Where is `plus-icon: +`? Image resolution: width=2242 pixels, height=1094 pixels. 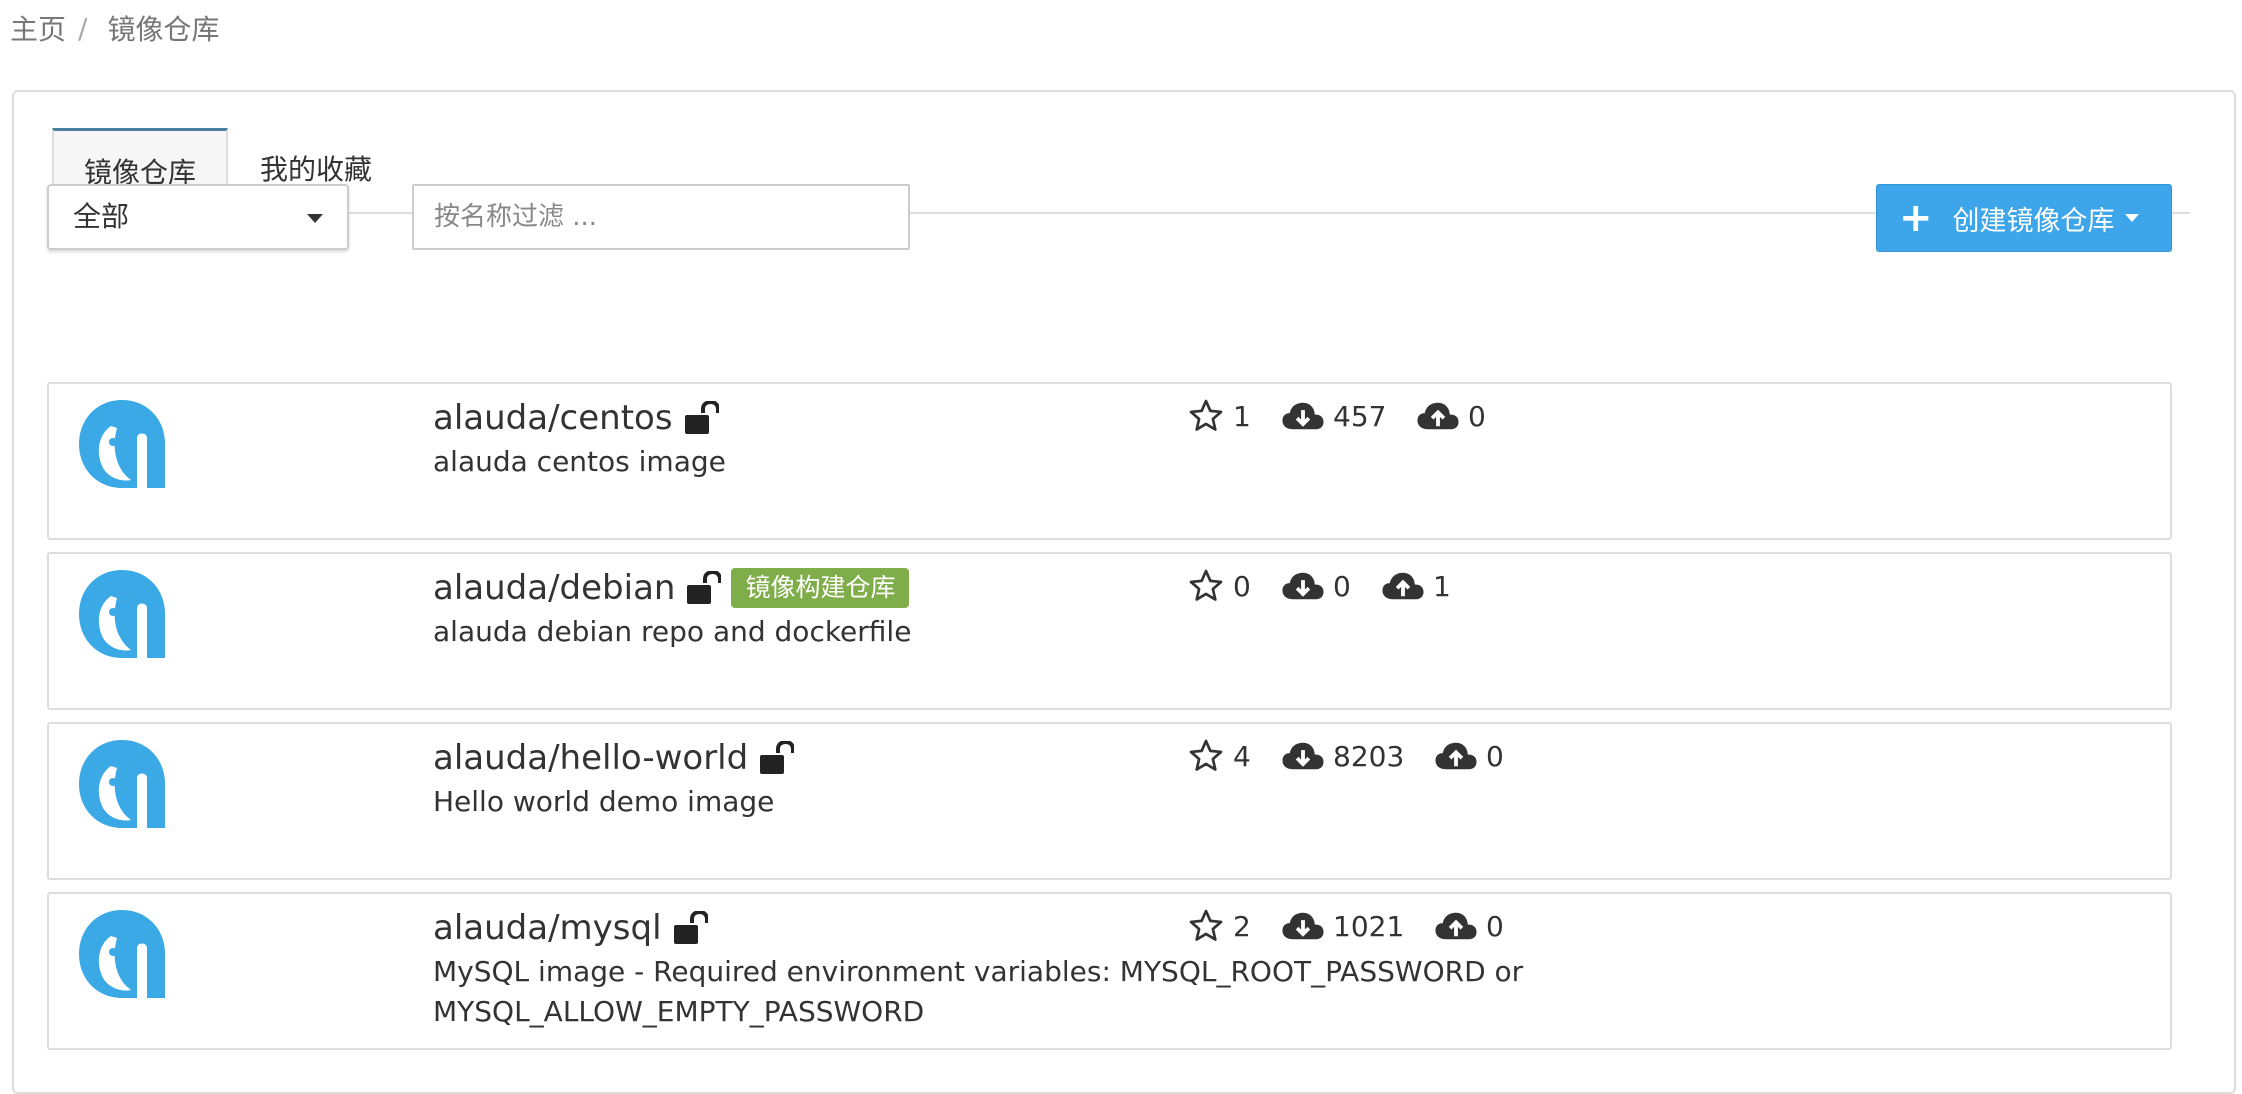 plus-icon: + is located at coordinates (1916, 218).